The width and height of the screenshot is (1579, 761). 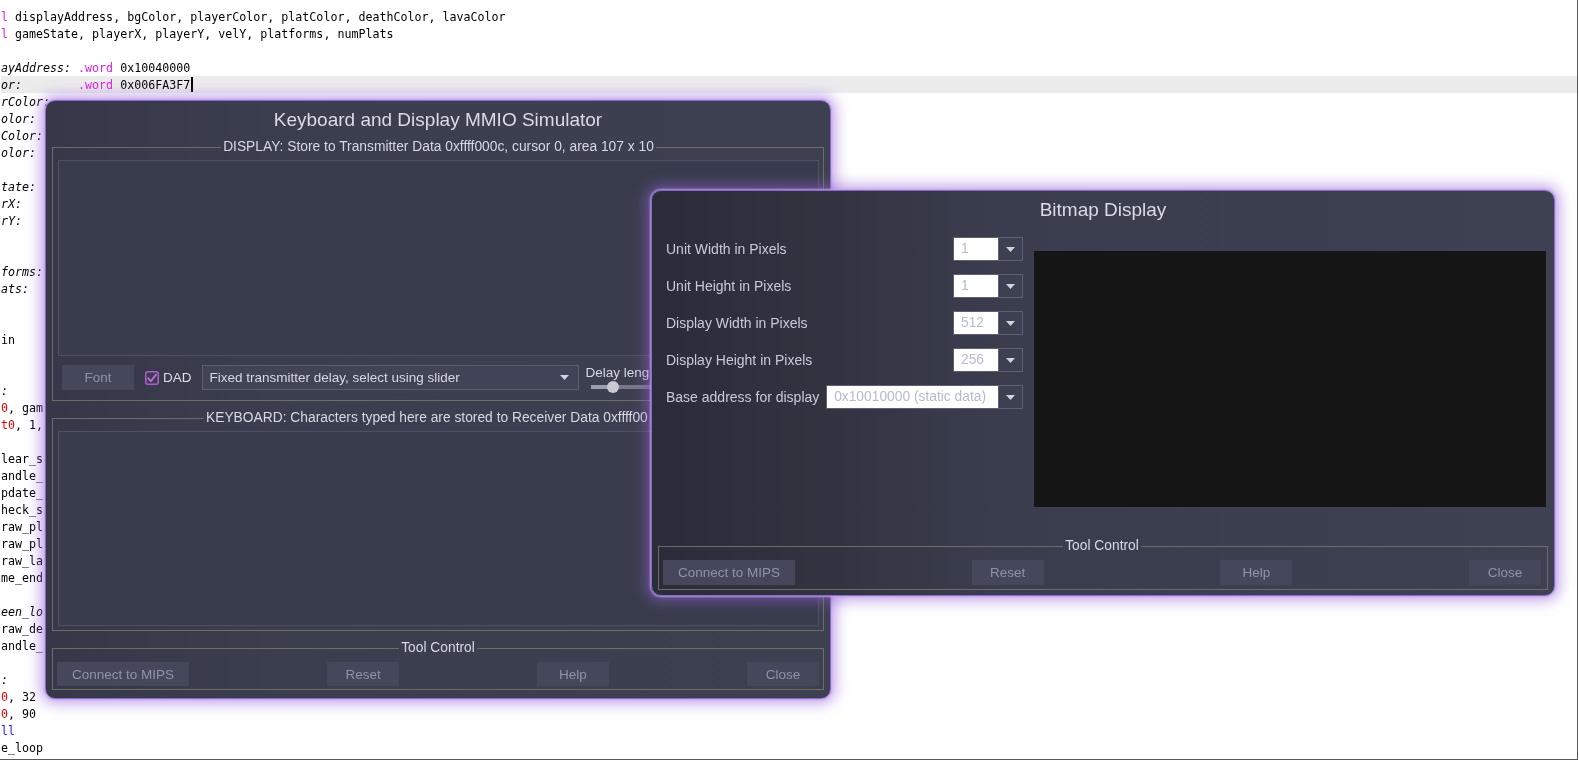 What do you see at coordinates (204, 33) in the screenshot?
I see `code-text: gameState, playerX, playerY, velY, platforms, numPlats` at bounding box center [204, 33].